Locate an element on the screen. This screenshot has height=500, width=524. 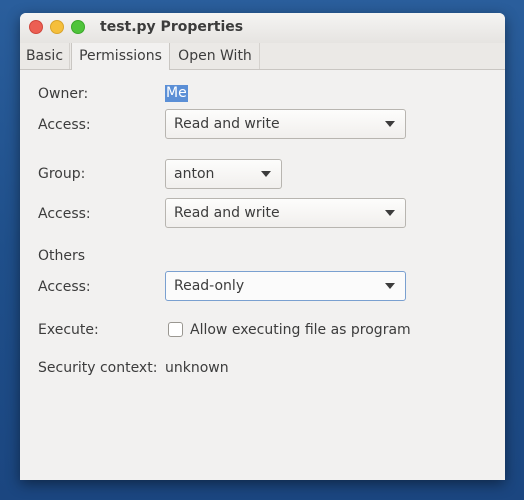
tab-bar: Basic Permissions Open With is located at coordinates (262, 56).